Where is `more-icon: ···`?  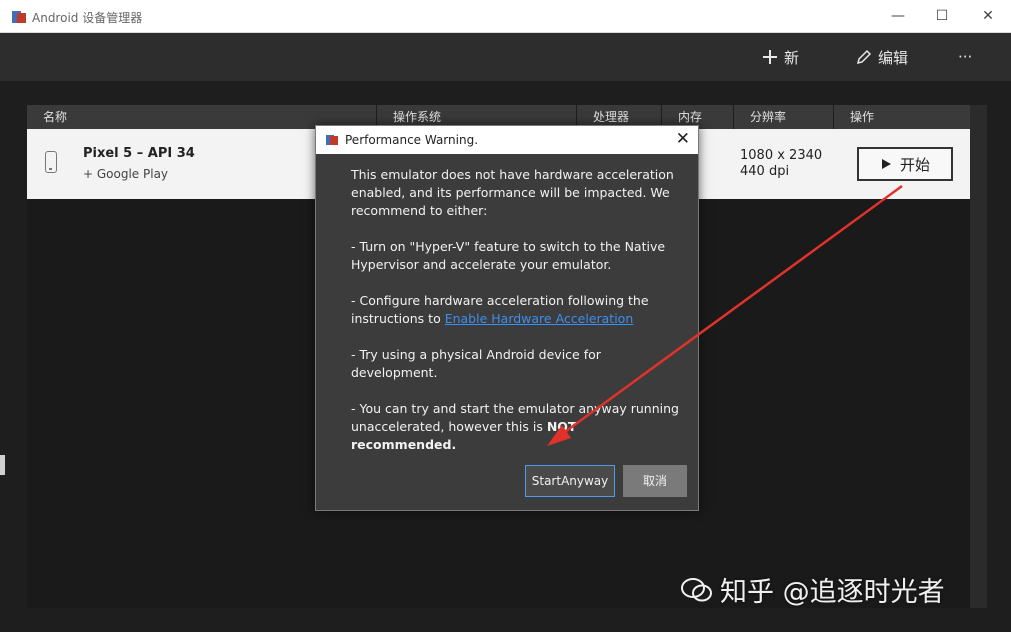 more-icon: ··· is located at coordinates (965, 57).